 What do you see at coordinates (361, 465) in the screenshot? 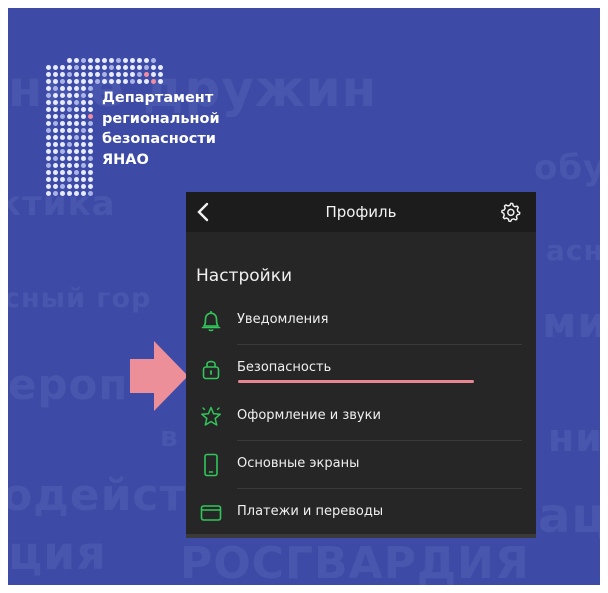
I see `menu-item-main-screens: Основные экраны` at bounding box center [361, 465].